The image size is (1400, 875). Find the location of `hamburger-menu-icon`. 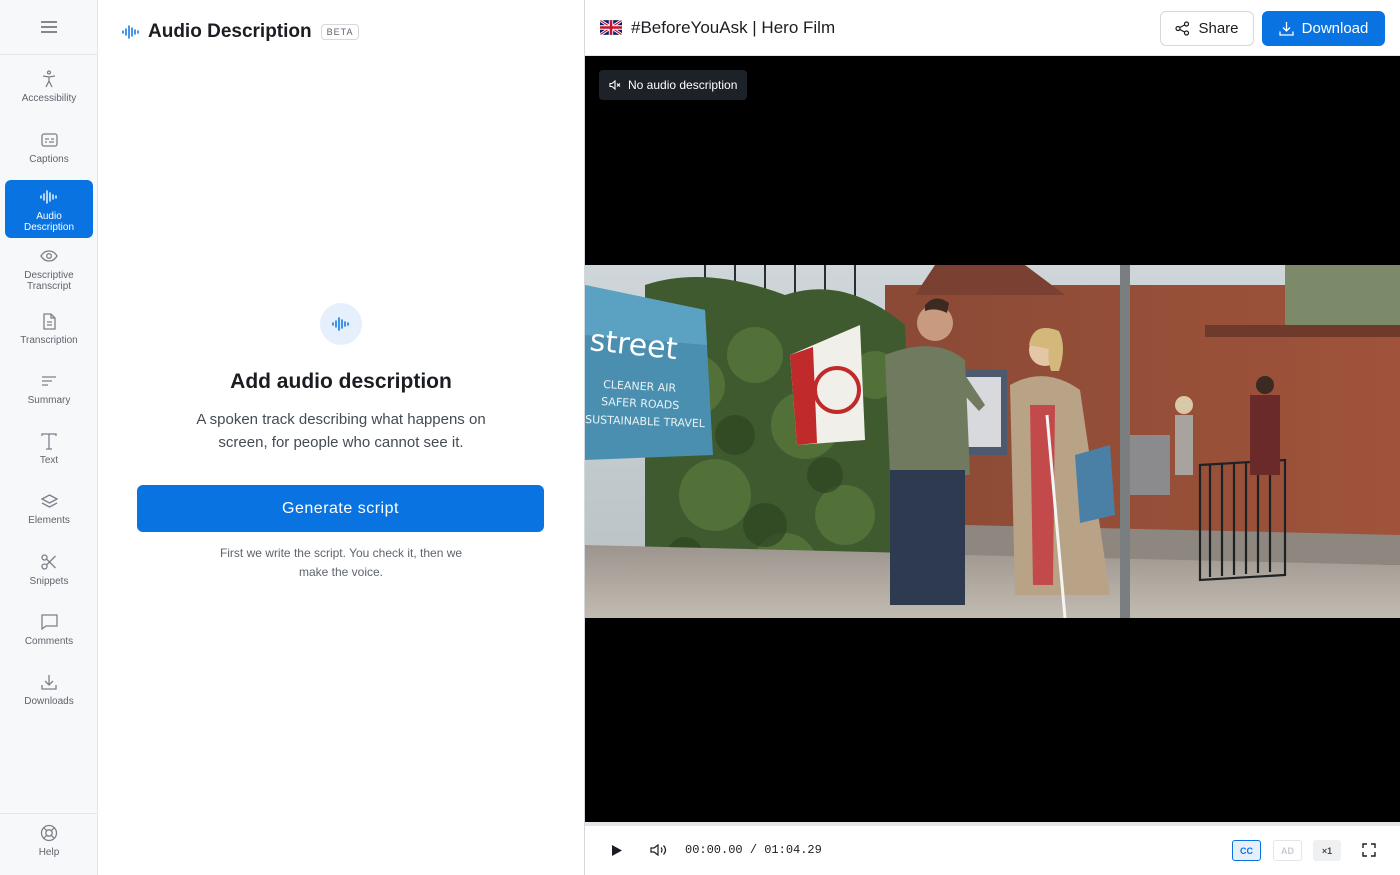

hamburger-menu-icon is located at coordinates (48, 27).